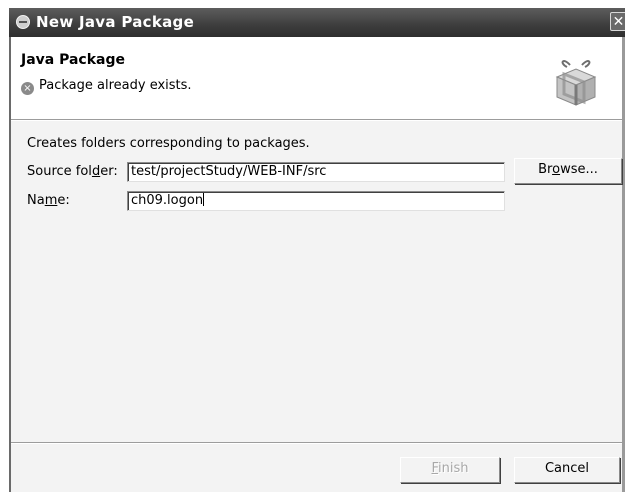 Image resolution: width=625 pixels, height=492 pixels. I want to click on cancel-button: Cancel, so click(567, 470).